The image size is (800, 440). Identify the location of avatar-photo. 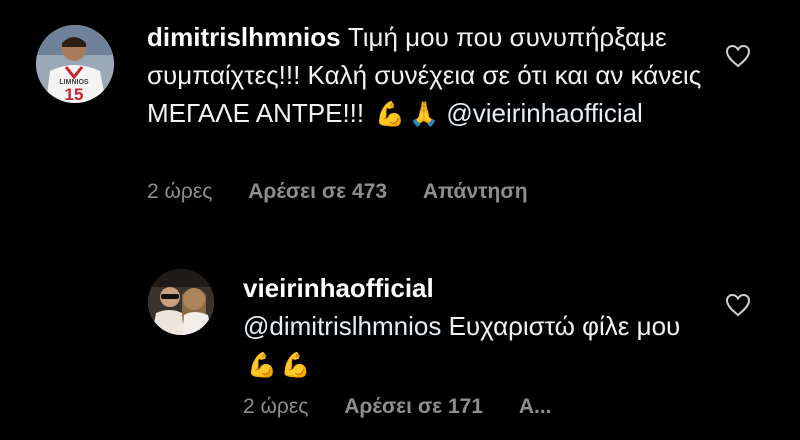
(181, 302).